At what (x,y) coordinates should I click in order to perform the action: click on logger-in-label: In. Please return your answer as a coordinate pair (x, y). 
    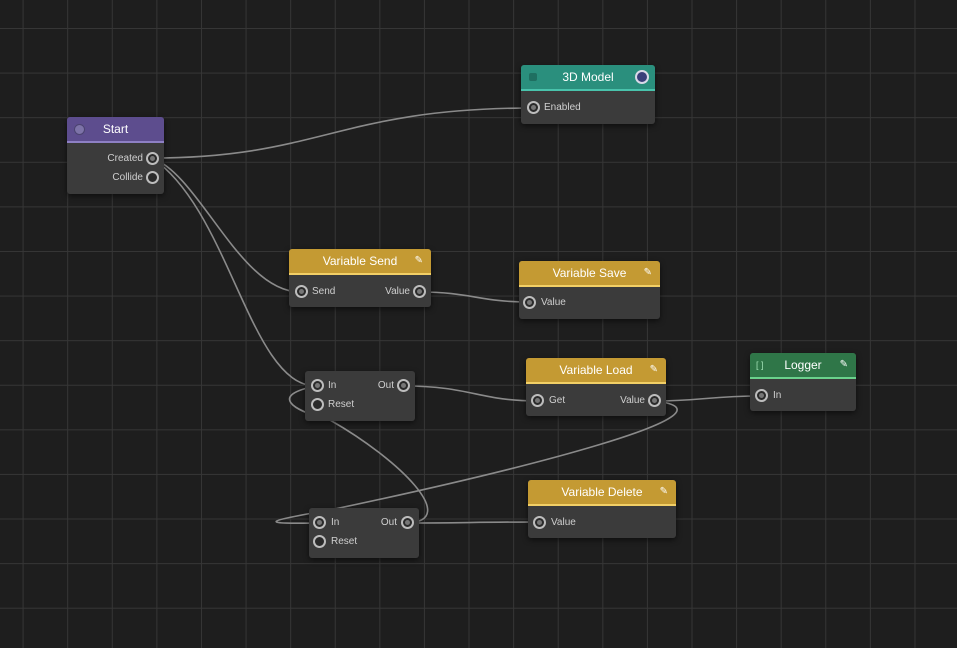
    Looking at the image, I should click on (777, 395).